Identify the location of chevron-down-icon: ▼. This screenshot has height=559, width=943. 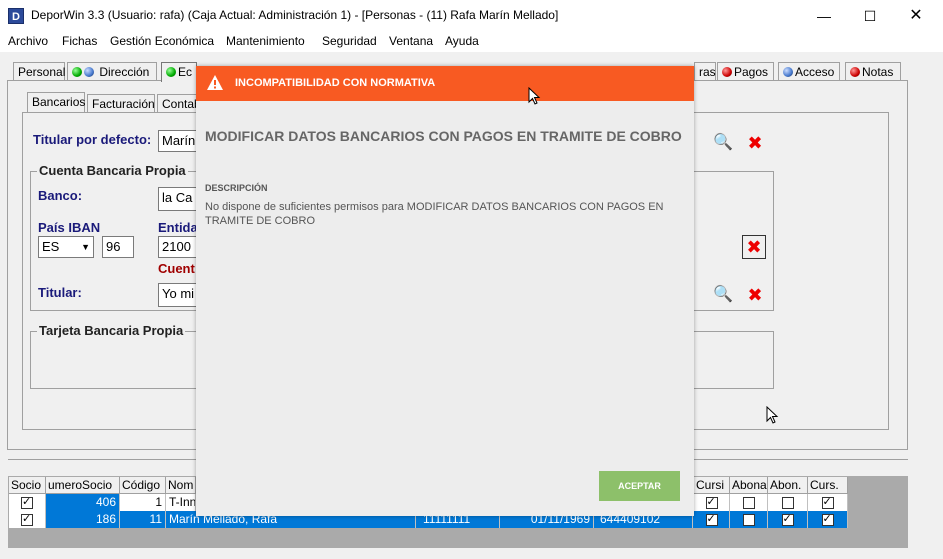
(85, 247).